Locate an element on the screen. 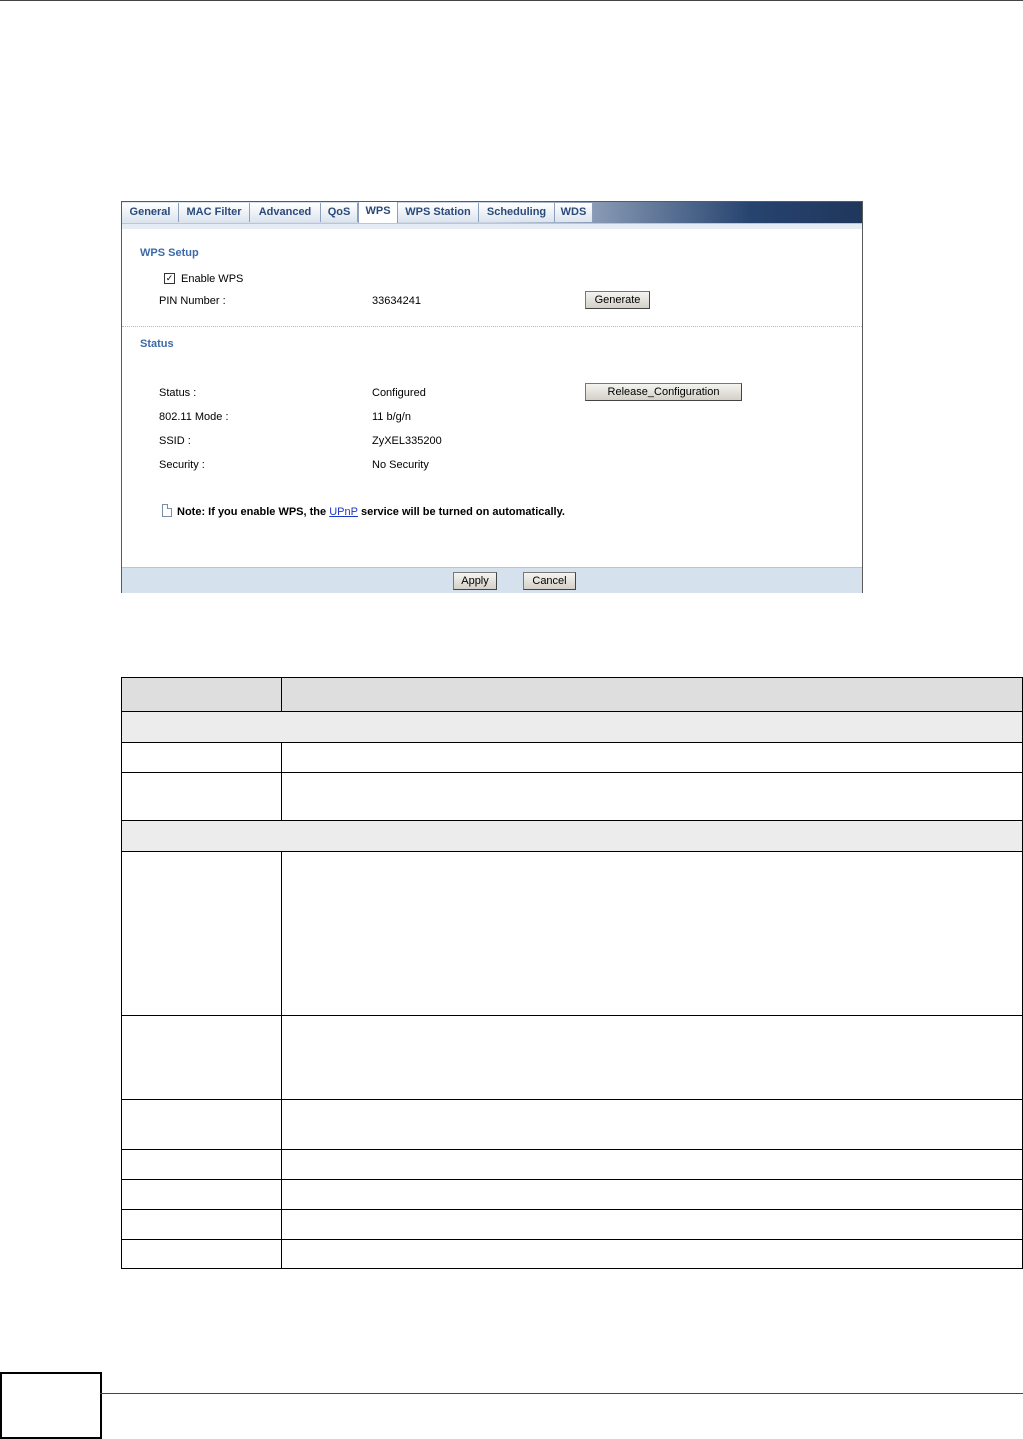 The height and width of the screenshot is (1439, 1023). tab-wds: WDS is located at coordinates (574, 212).